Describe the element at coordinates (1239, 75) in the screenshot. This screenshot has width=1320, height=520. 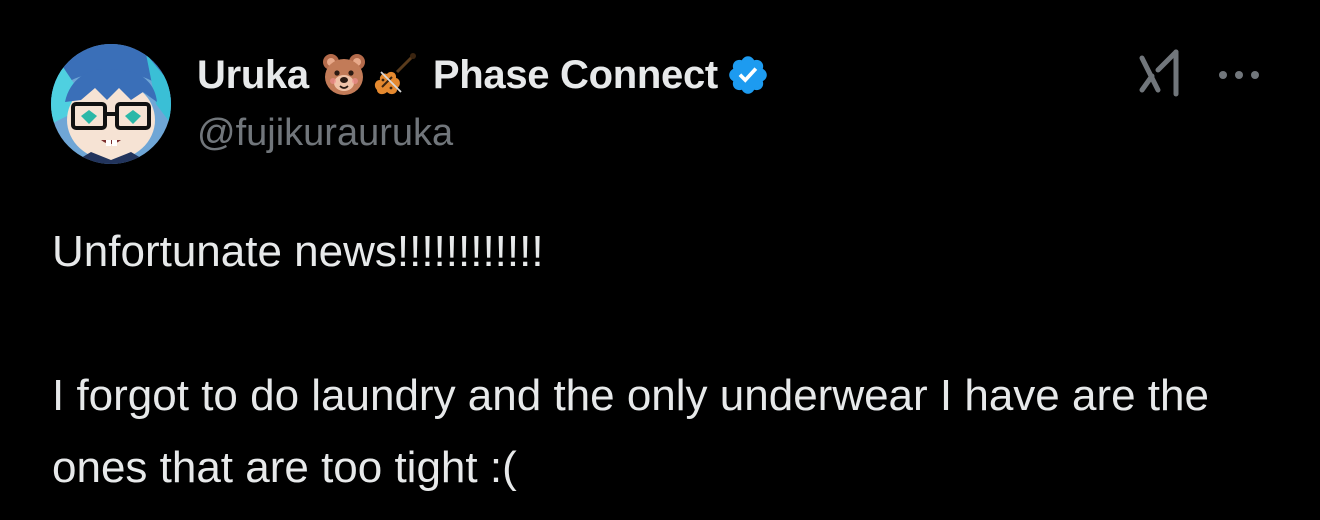
I see `more-dots-icon` at that location.